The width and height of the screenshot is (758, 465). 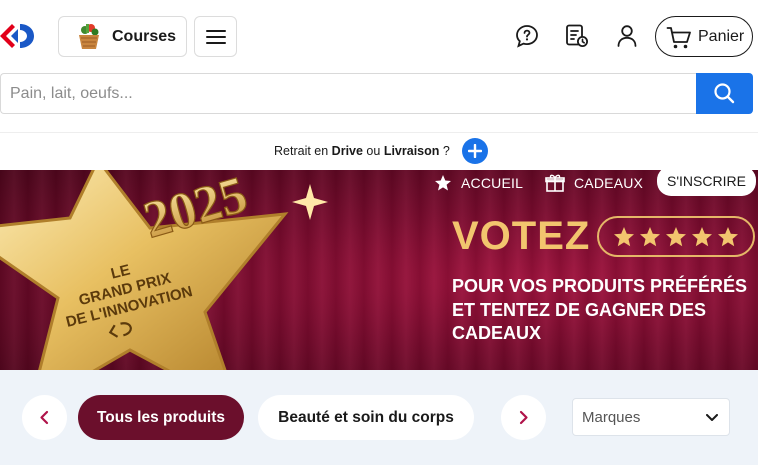 I want to click on shopping-list-icon, so click(x=577, y=36).